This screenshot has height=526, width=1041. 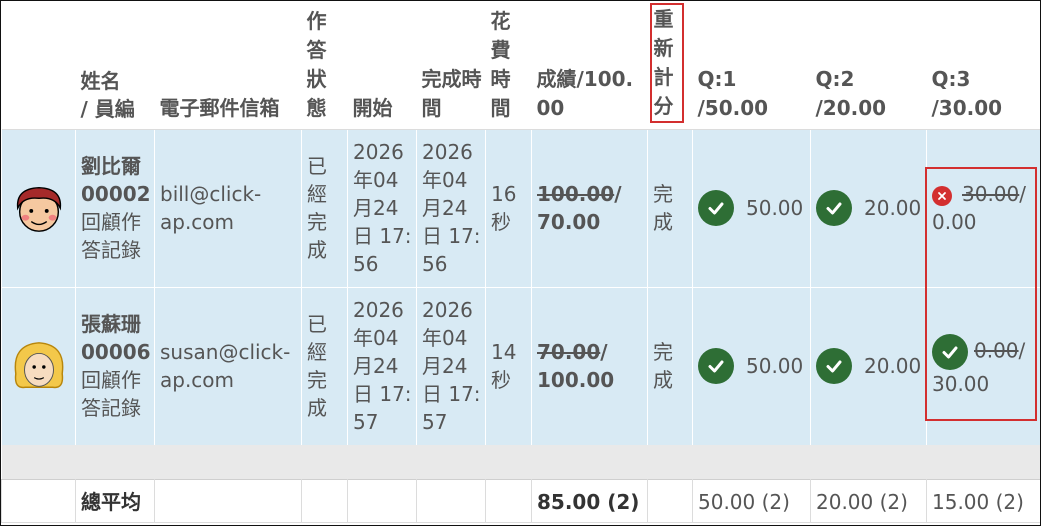 I want to click on name-cell: 劉比爾 00002 回顧作答記錄, so click(x=115, y=207).